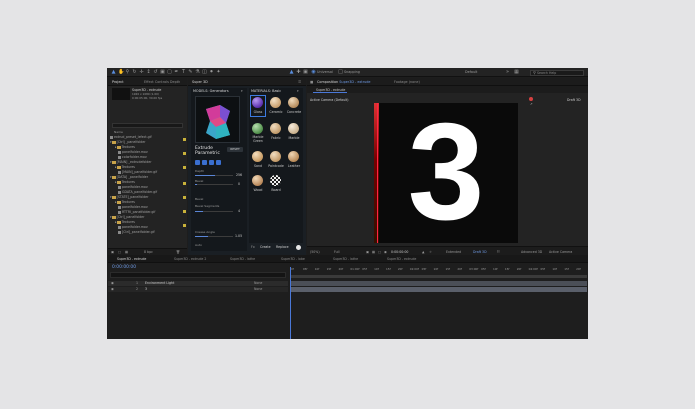  I want to click on layer-bar, so click(438, 289).